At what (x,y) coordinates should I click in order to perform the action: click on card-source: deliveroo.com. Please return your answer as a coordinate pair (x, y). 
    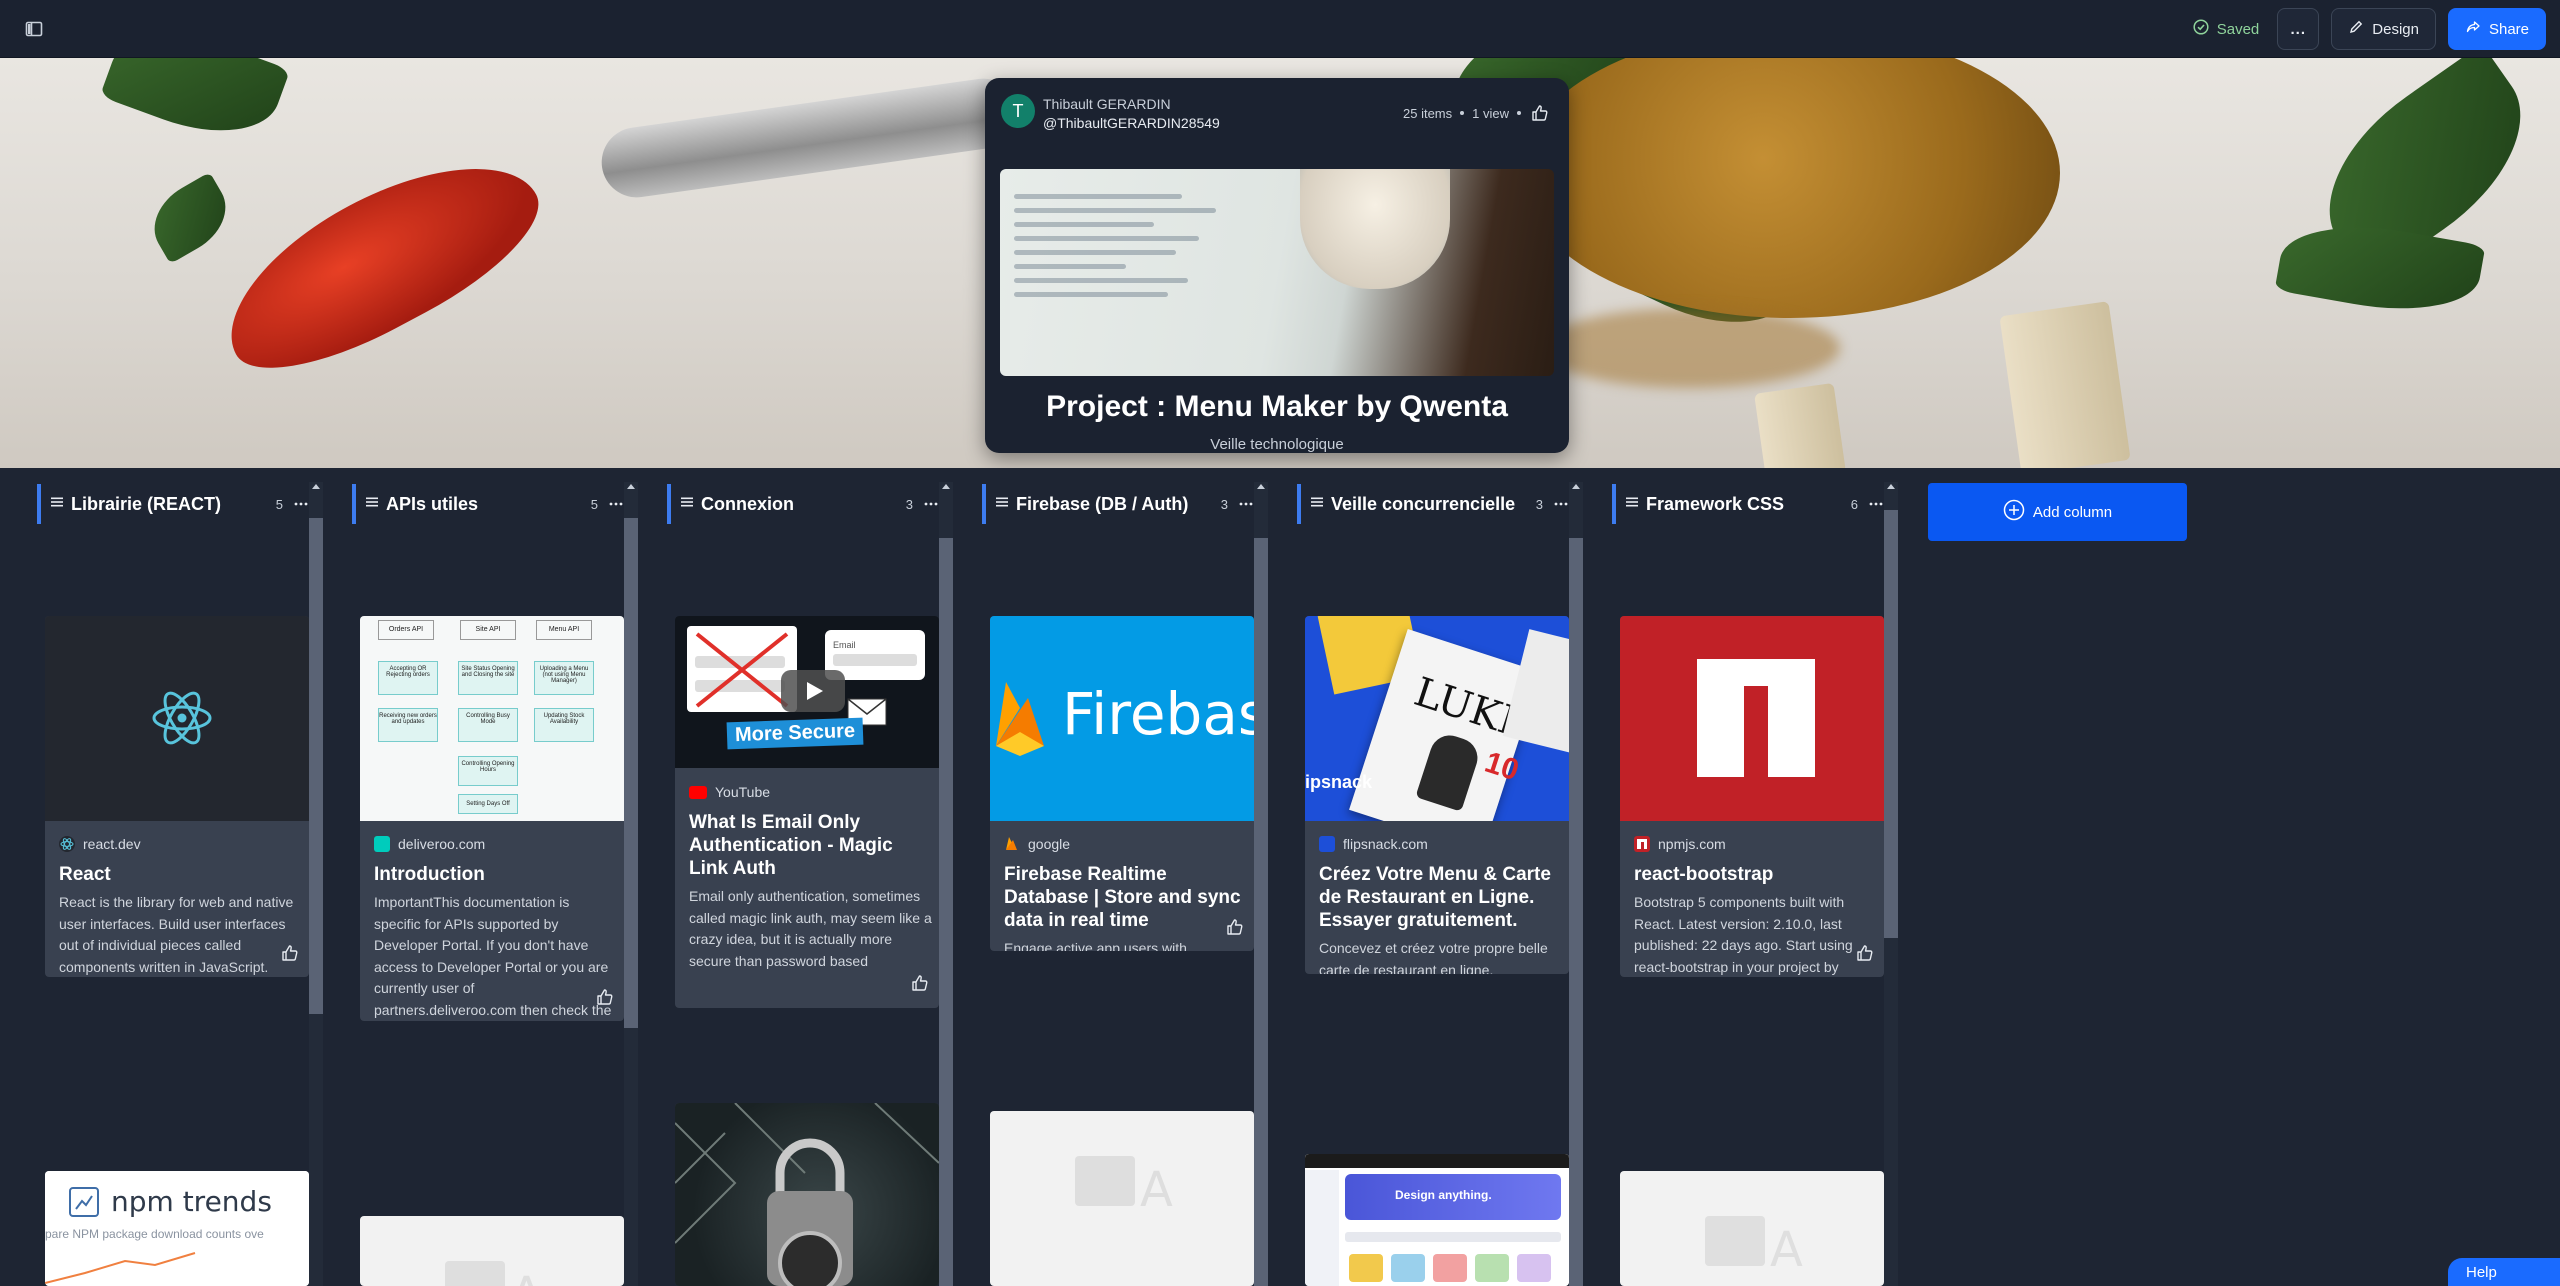
    Looking at the image, I should click on (429, 844).